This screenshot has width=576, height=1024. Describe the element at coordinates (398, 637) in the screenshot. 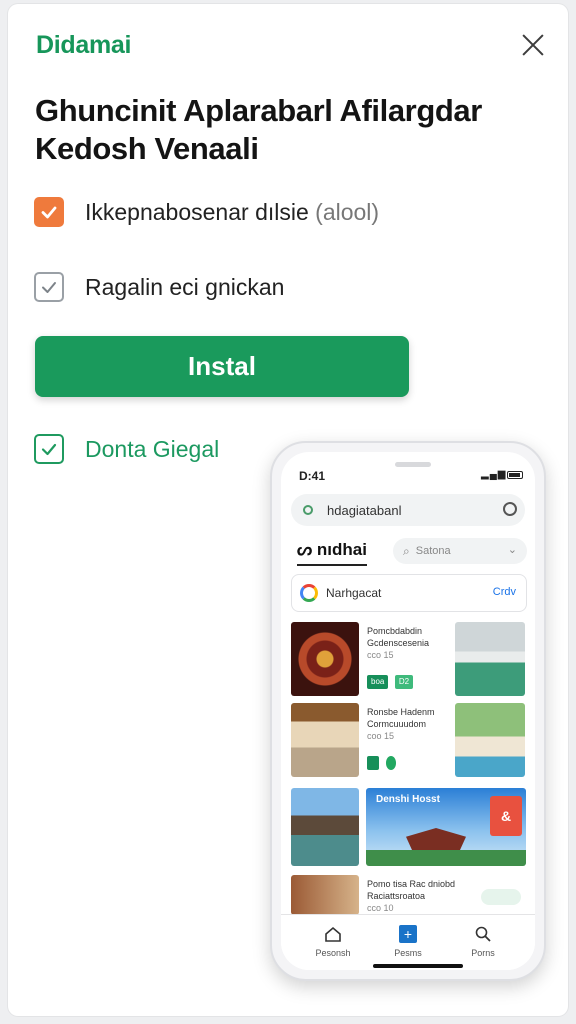

I see `list-item-title: Pomcbdabdin Gcdenscesenia` at that location.